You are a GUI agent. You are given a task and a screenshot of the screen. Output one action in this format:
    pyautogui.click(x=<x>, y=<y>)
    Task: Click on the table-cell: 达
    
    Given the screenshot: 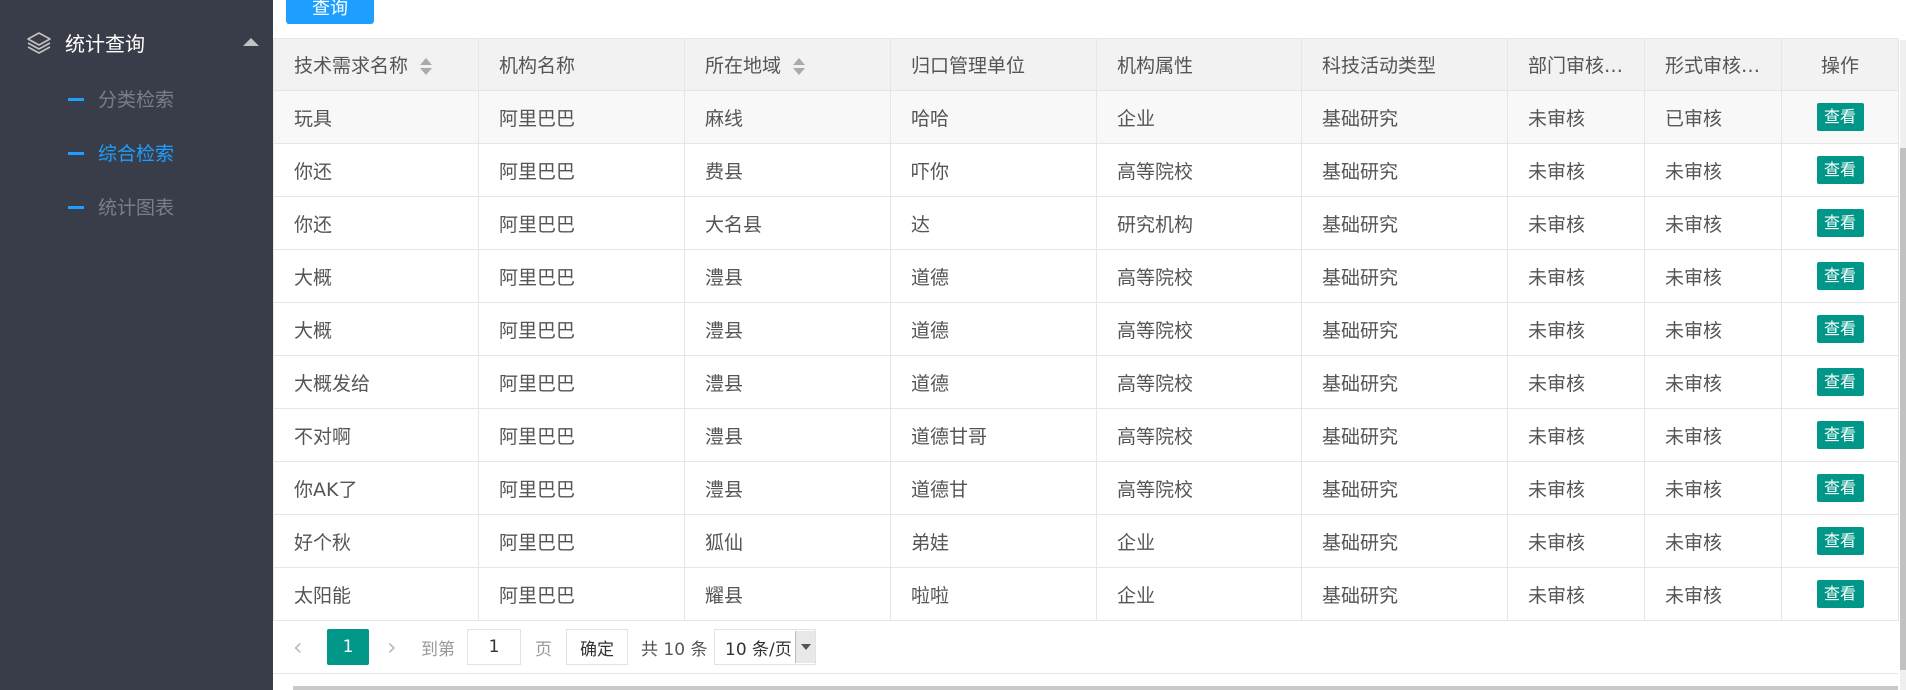 What is the action you would take?
    pyautogui.click(x=993, y=223)
    